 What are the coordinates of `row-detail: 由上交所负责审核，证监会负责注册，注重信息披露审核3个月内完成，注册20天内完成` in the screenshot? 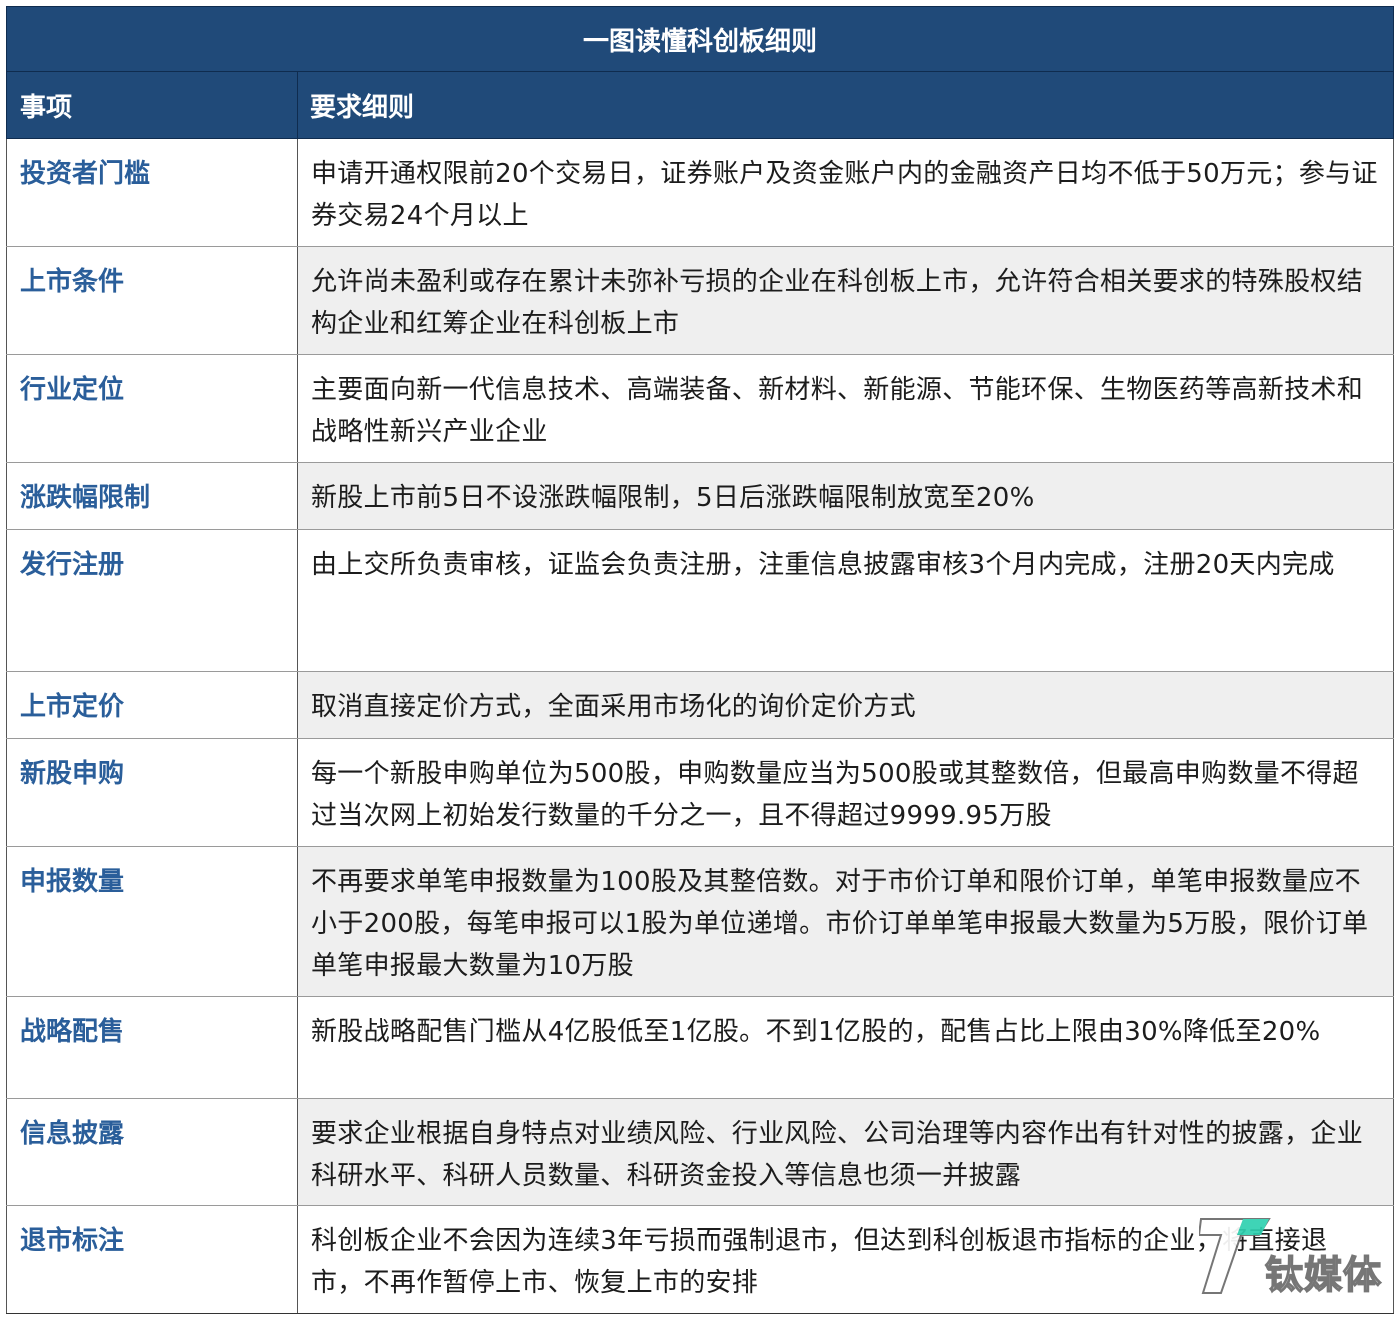 It's located at (846, 600).